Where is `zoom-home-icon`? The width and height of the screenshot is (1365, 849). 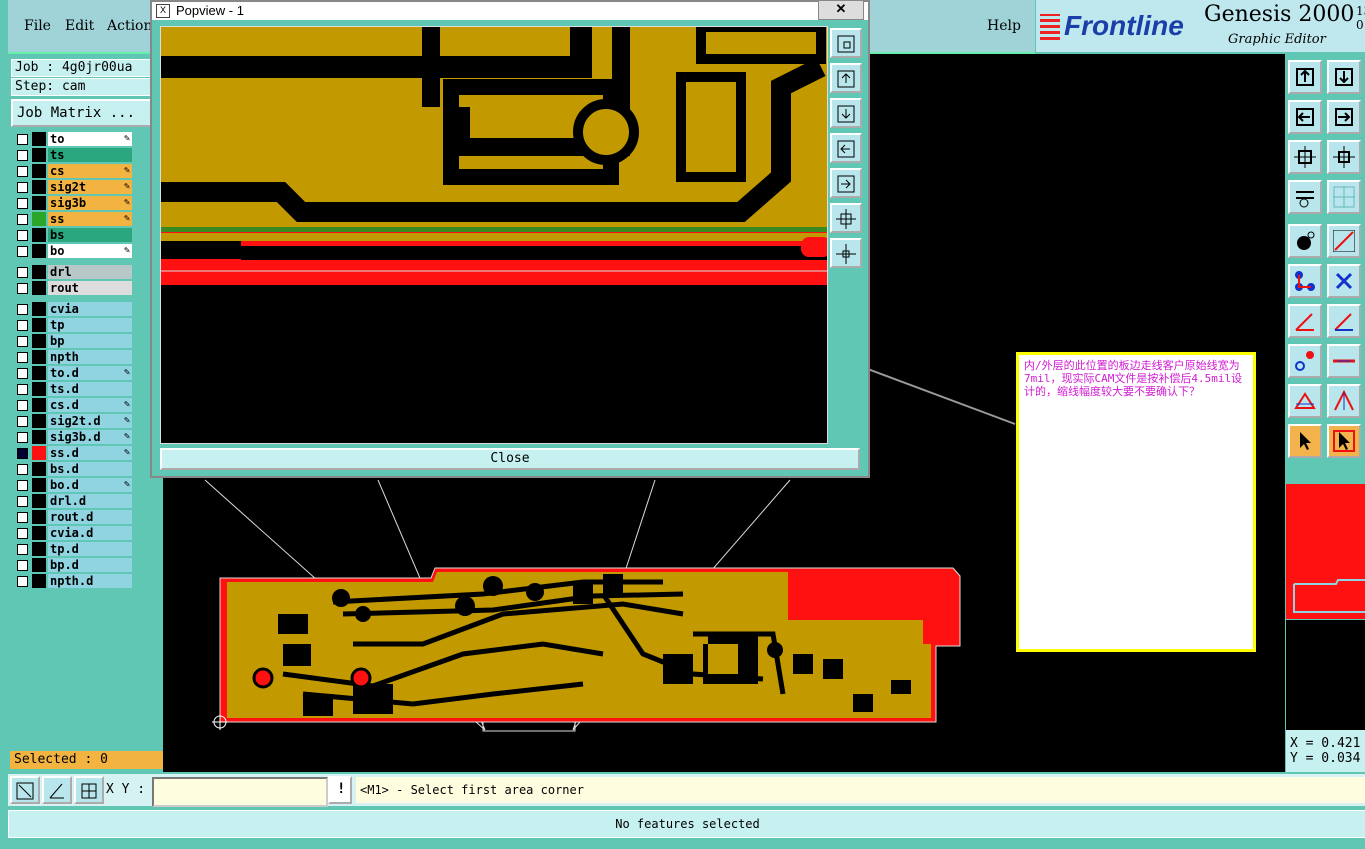 zoom-home-icon is located at coordinates (1305, 77).